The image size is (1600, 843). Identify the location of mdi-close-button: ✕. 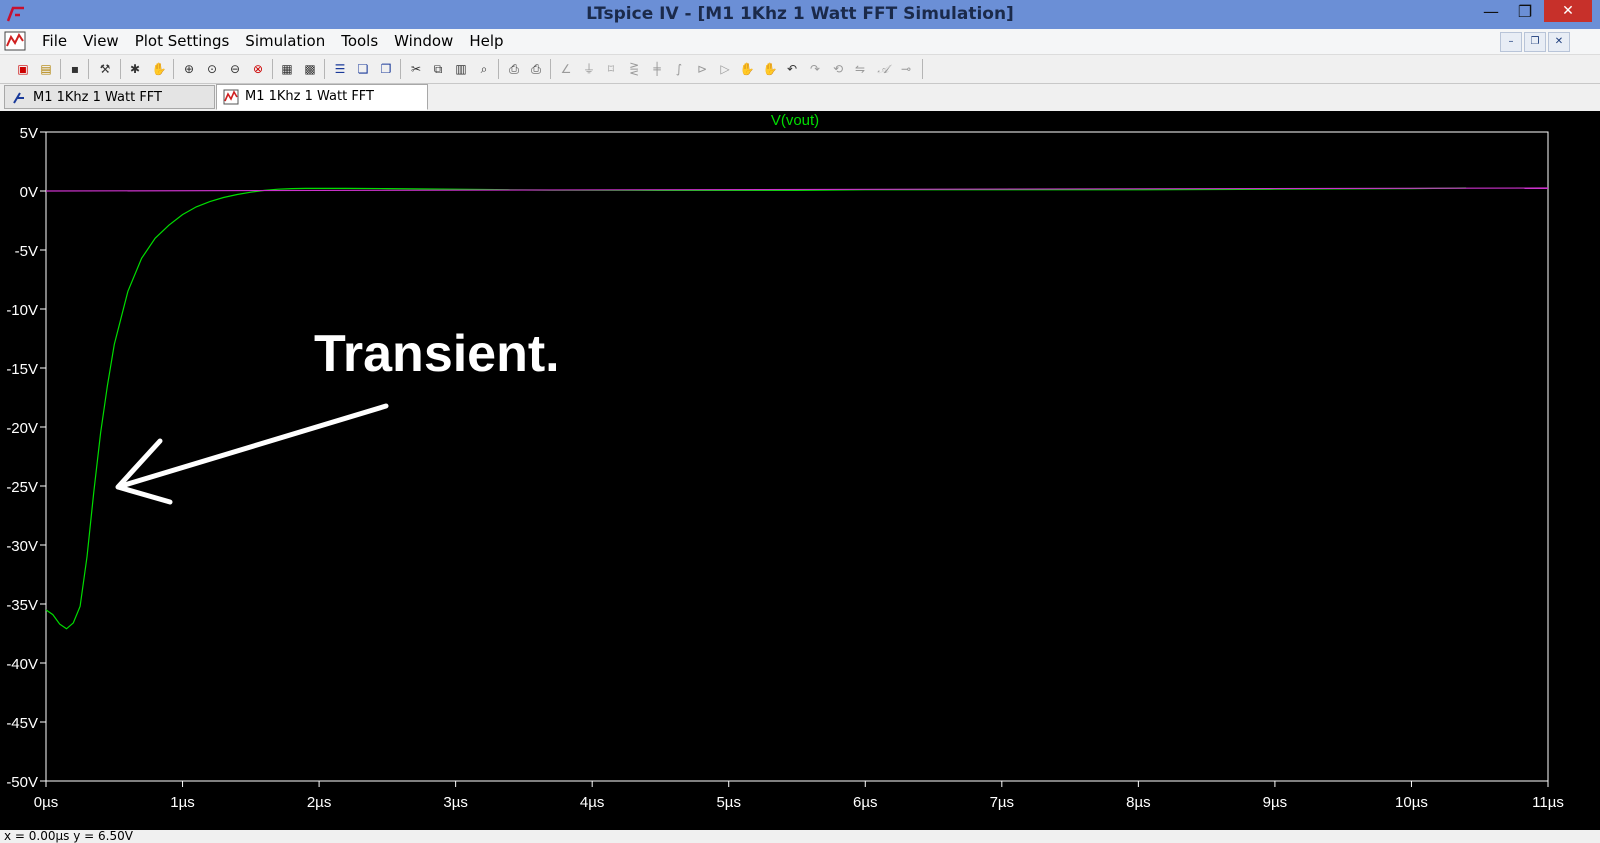
(1559, 42).